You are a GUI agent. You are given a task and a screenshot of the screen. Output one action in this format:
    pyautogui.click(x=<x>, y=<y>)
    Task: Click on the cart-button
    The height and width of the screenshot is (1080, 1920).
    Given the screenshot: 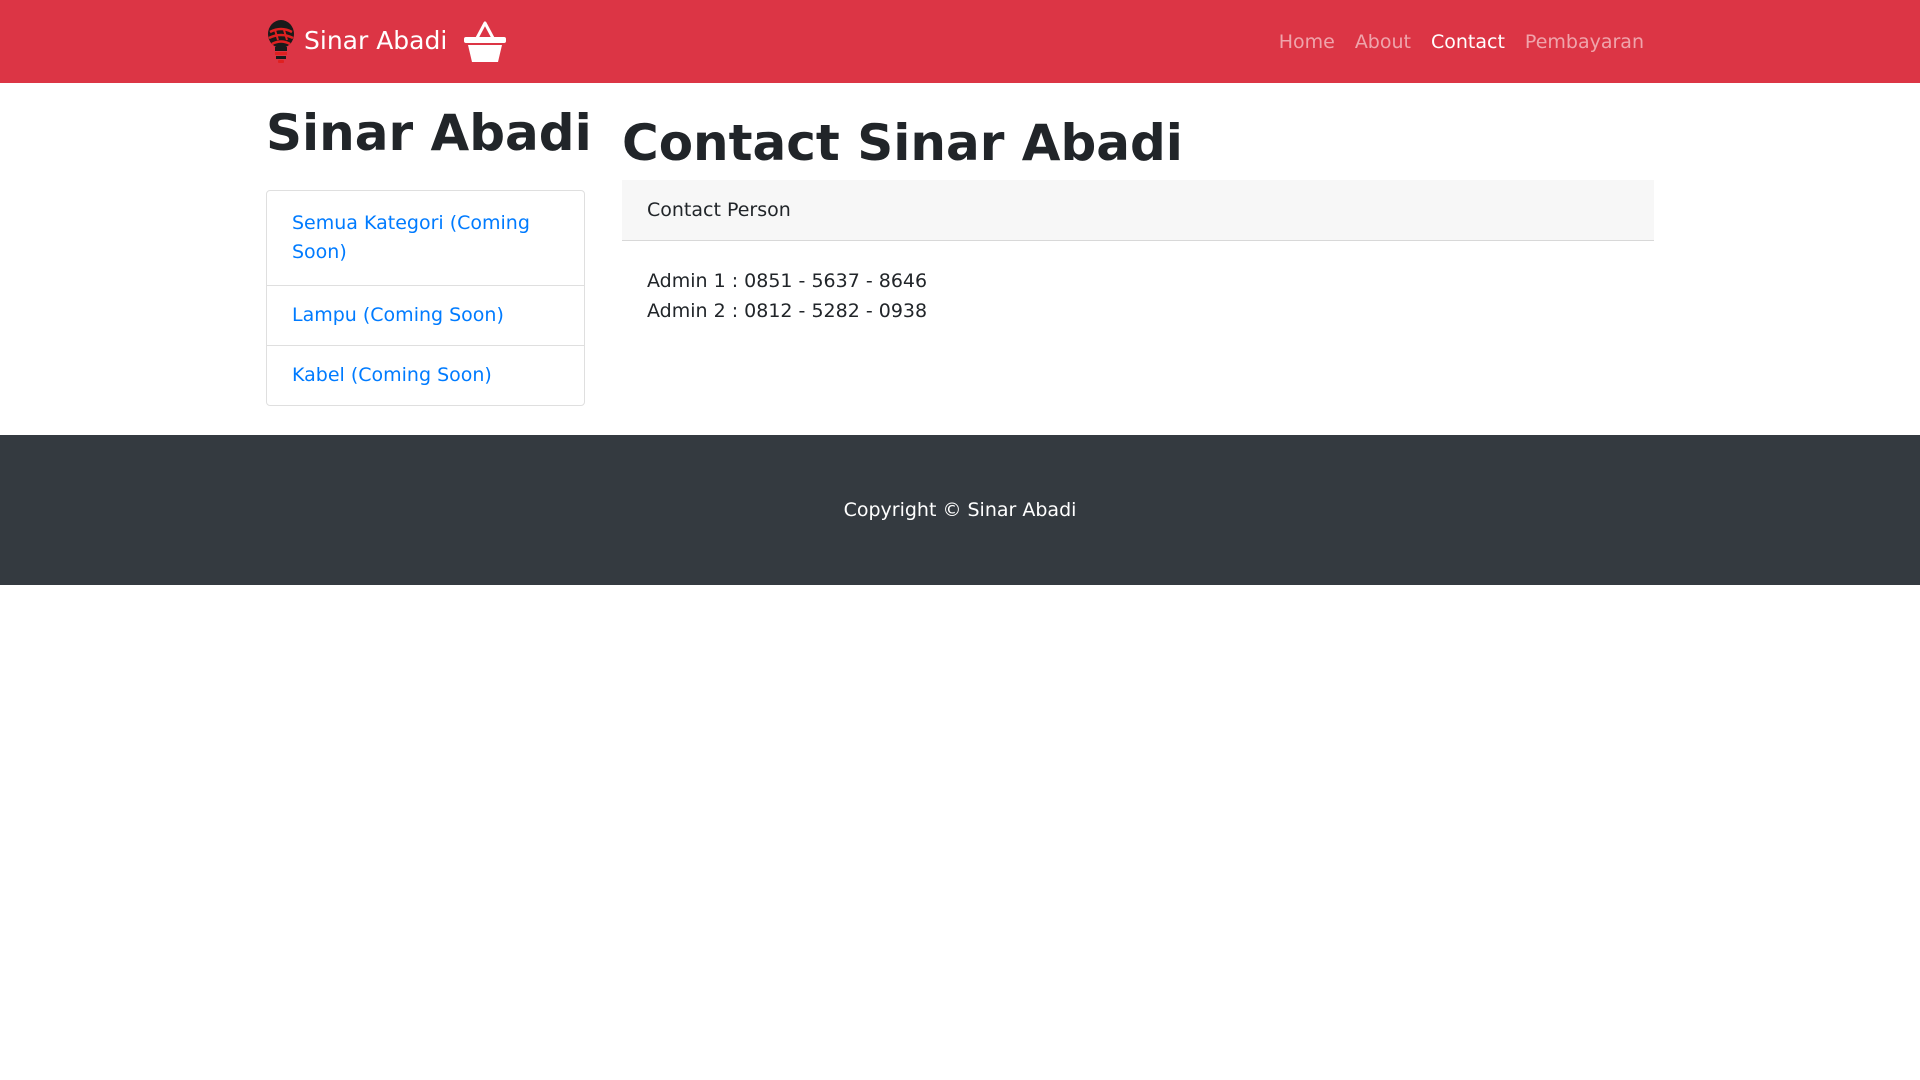 What is the action you would take?
    pyautogui.click(x=485, y=41)
    